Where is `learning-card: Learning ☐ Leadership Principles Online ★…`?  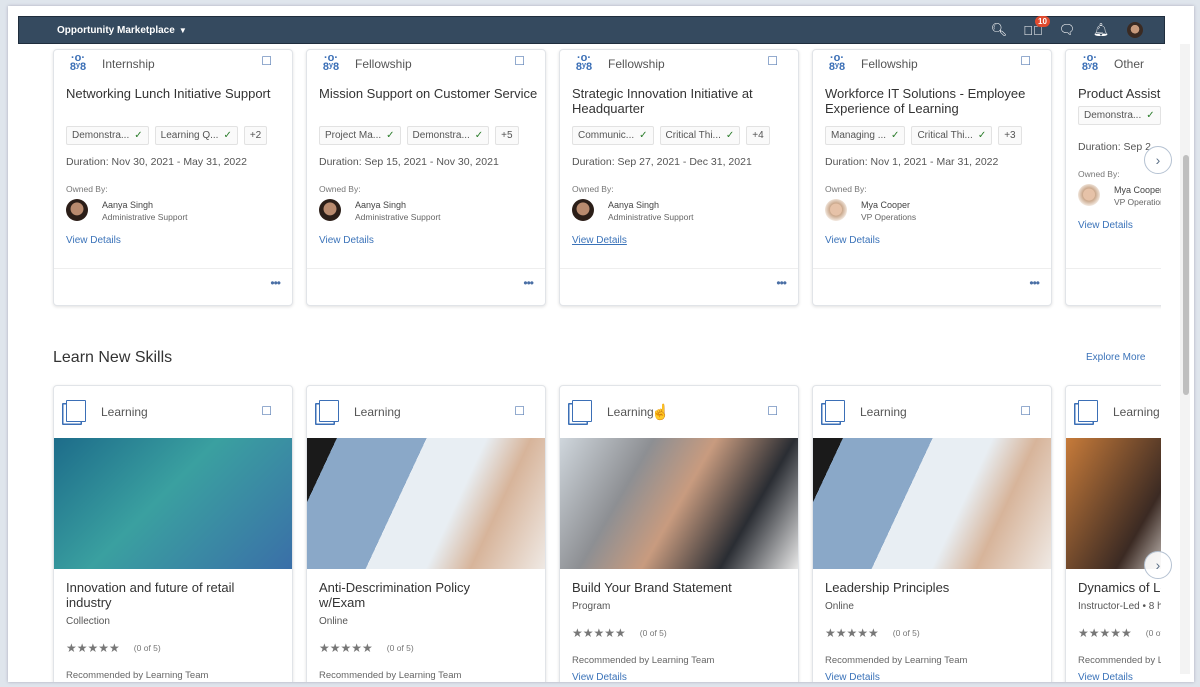
learning-card: Learning ☐ Leadership Principles Online ★… is located at coordinates (932, 533).